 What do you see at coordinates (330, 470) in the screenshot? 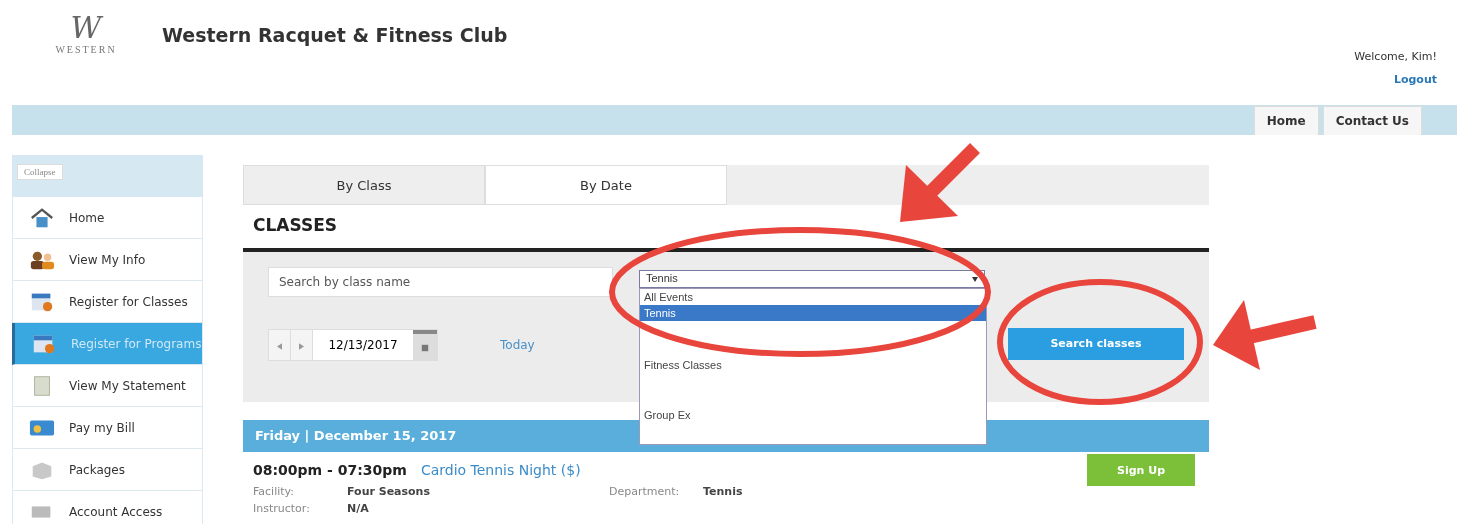
I see `event-time: 08:00pm - 07:30pm` at bounding box center [330, 470].